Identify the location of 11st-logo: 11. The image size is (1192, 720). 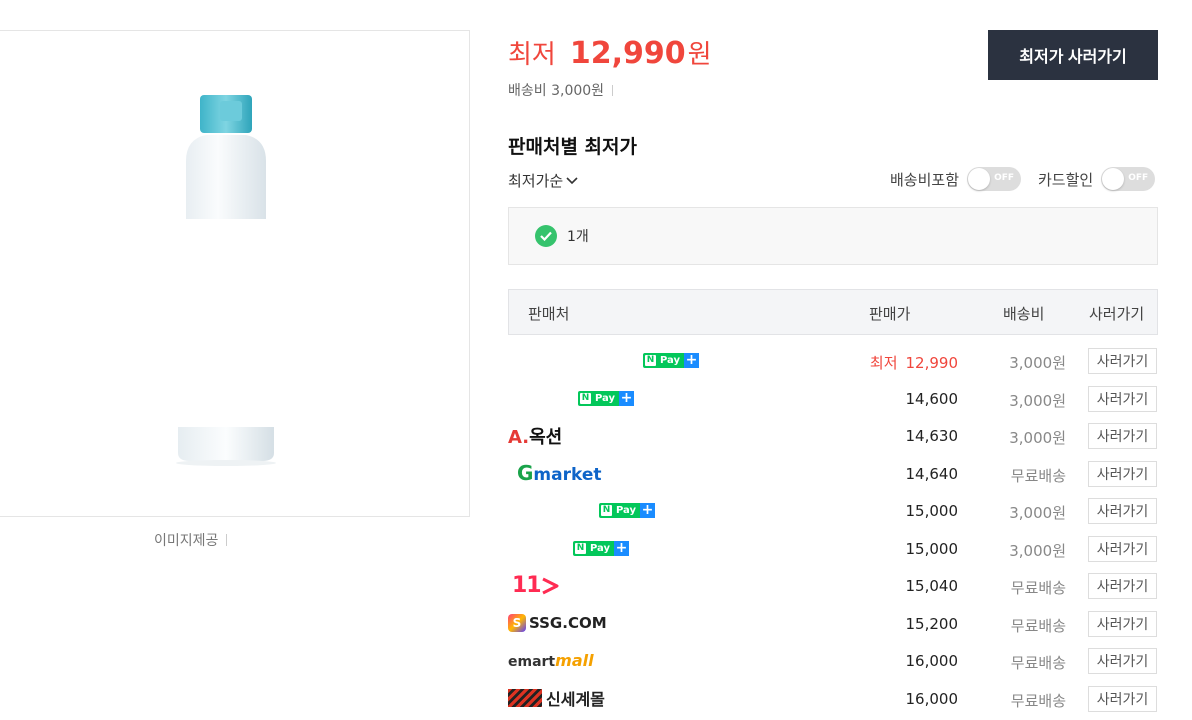
(535, 585).